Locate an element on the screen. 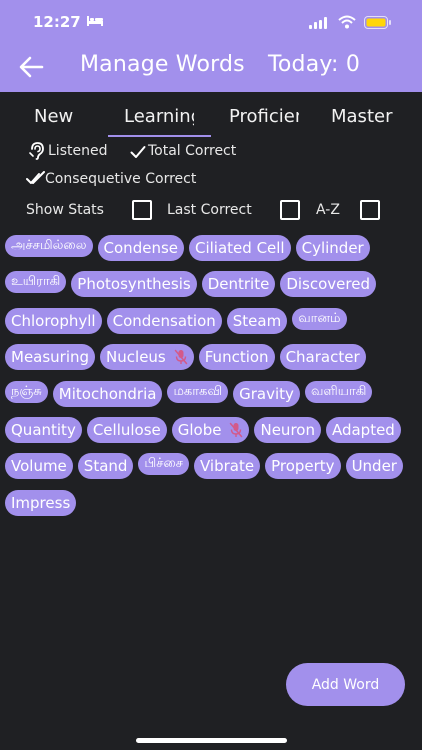 The image size is (422, 750). app-header: 12:27 Manage Words Today: 0 is located at coordinates (211, 46).